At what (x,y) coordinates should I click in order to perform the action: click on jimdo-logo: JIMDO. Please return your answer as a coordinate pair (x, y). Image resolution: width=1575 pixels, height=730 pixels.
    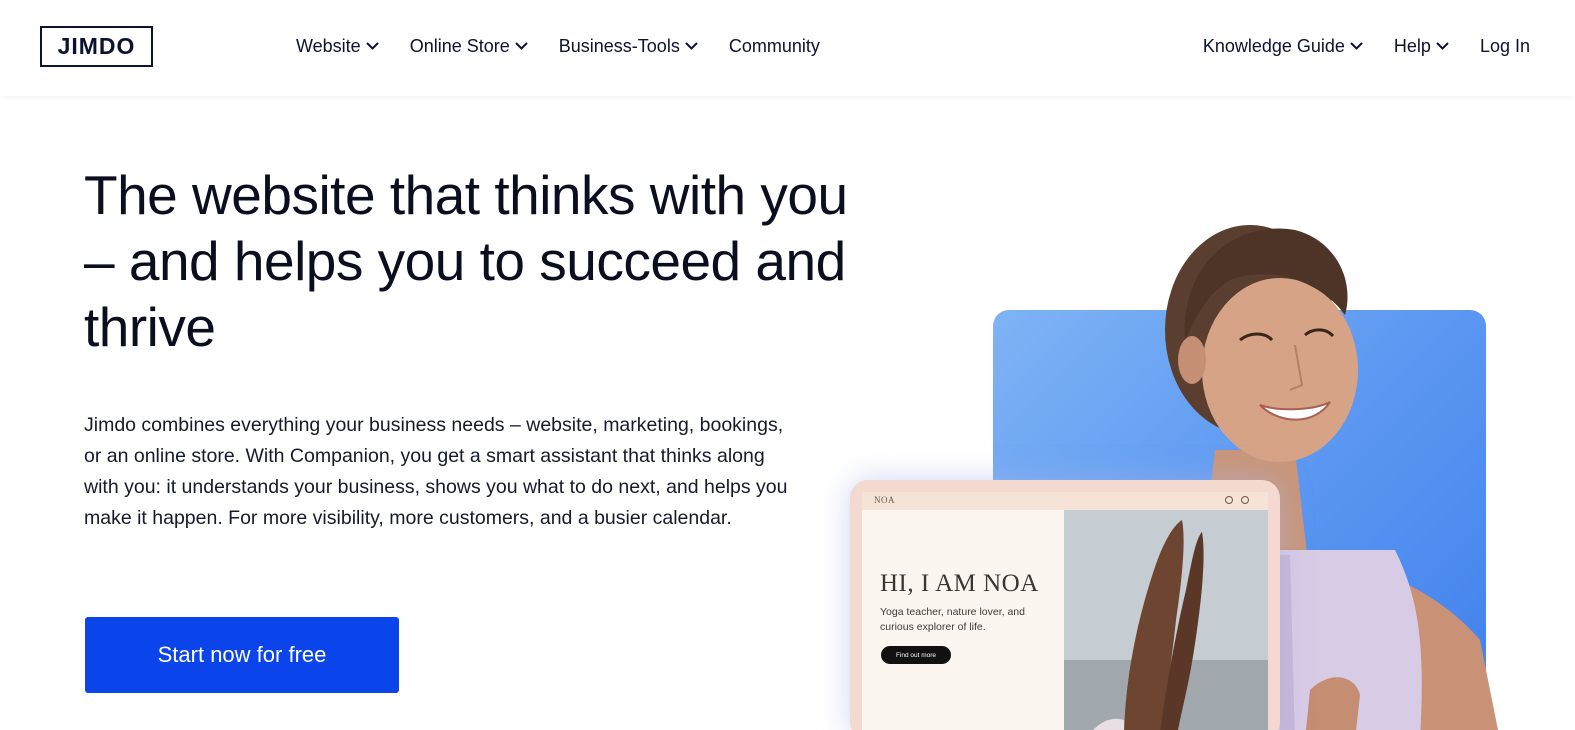
    Looking at the image, I should click on (96, 46).